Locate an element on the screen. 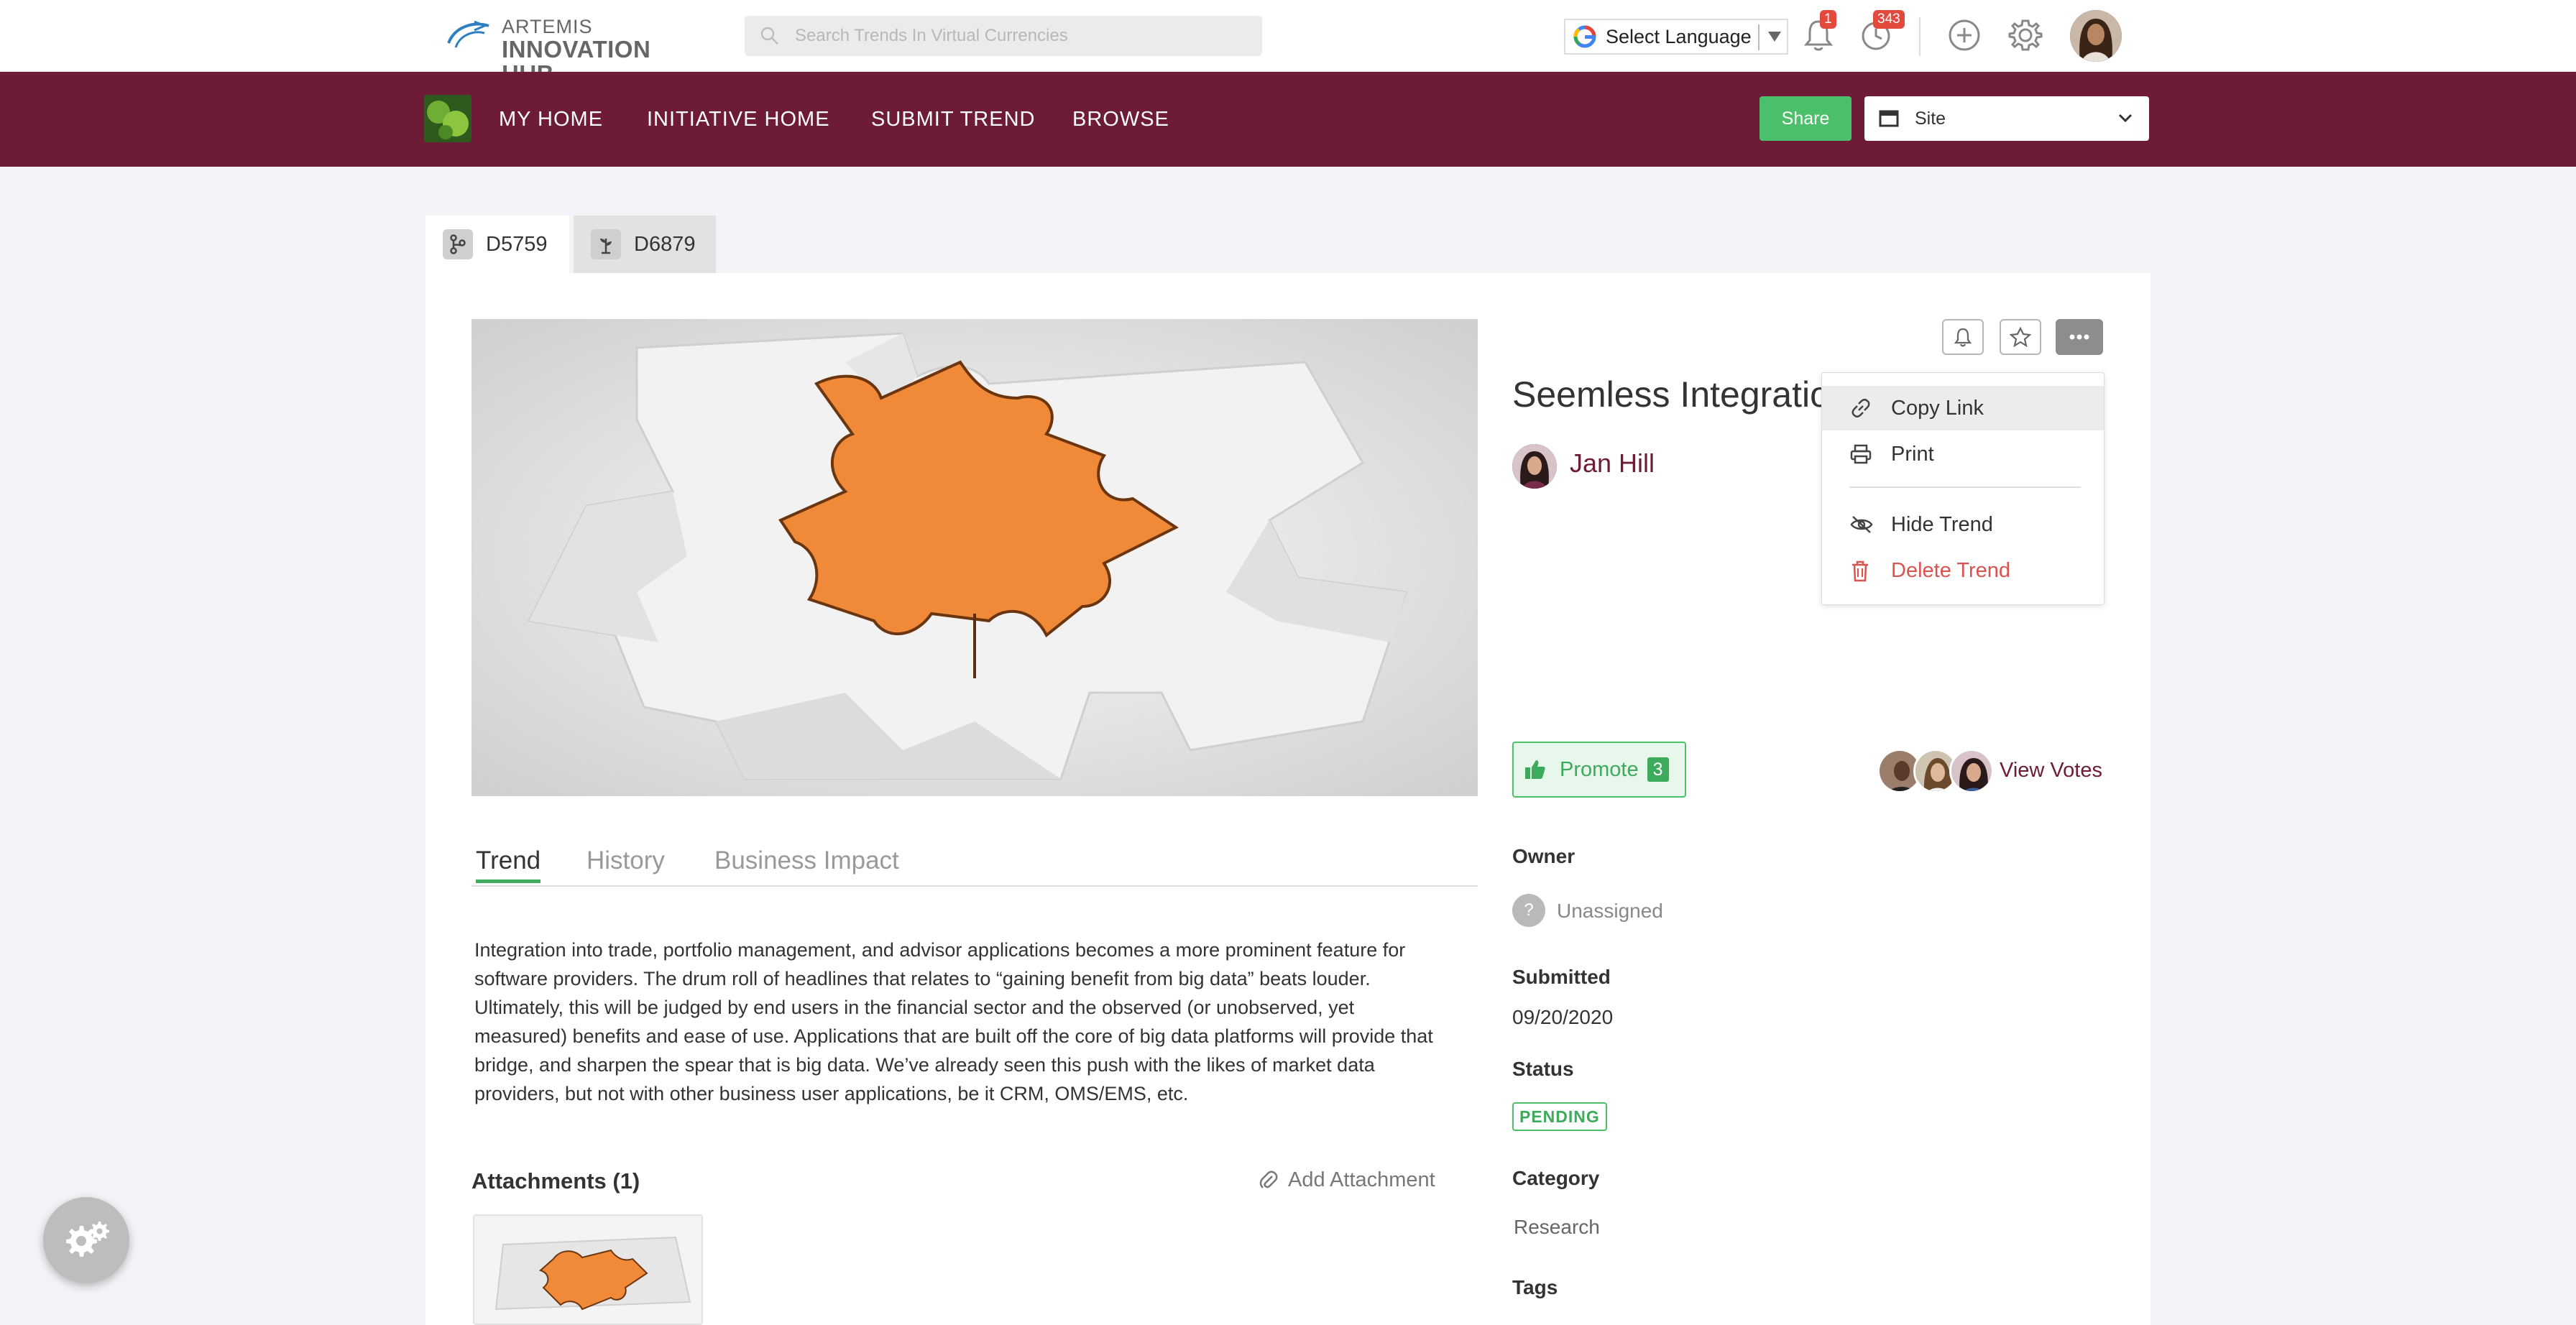 This screenshot has width=2576, height=1325. gears-icon is located at coordinates (87, 1239).